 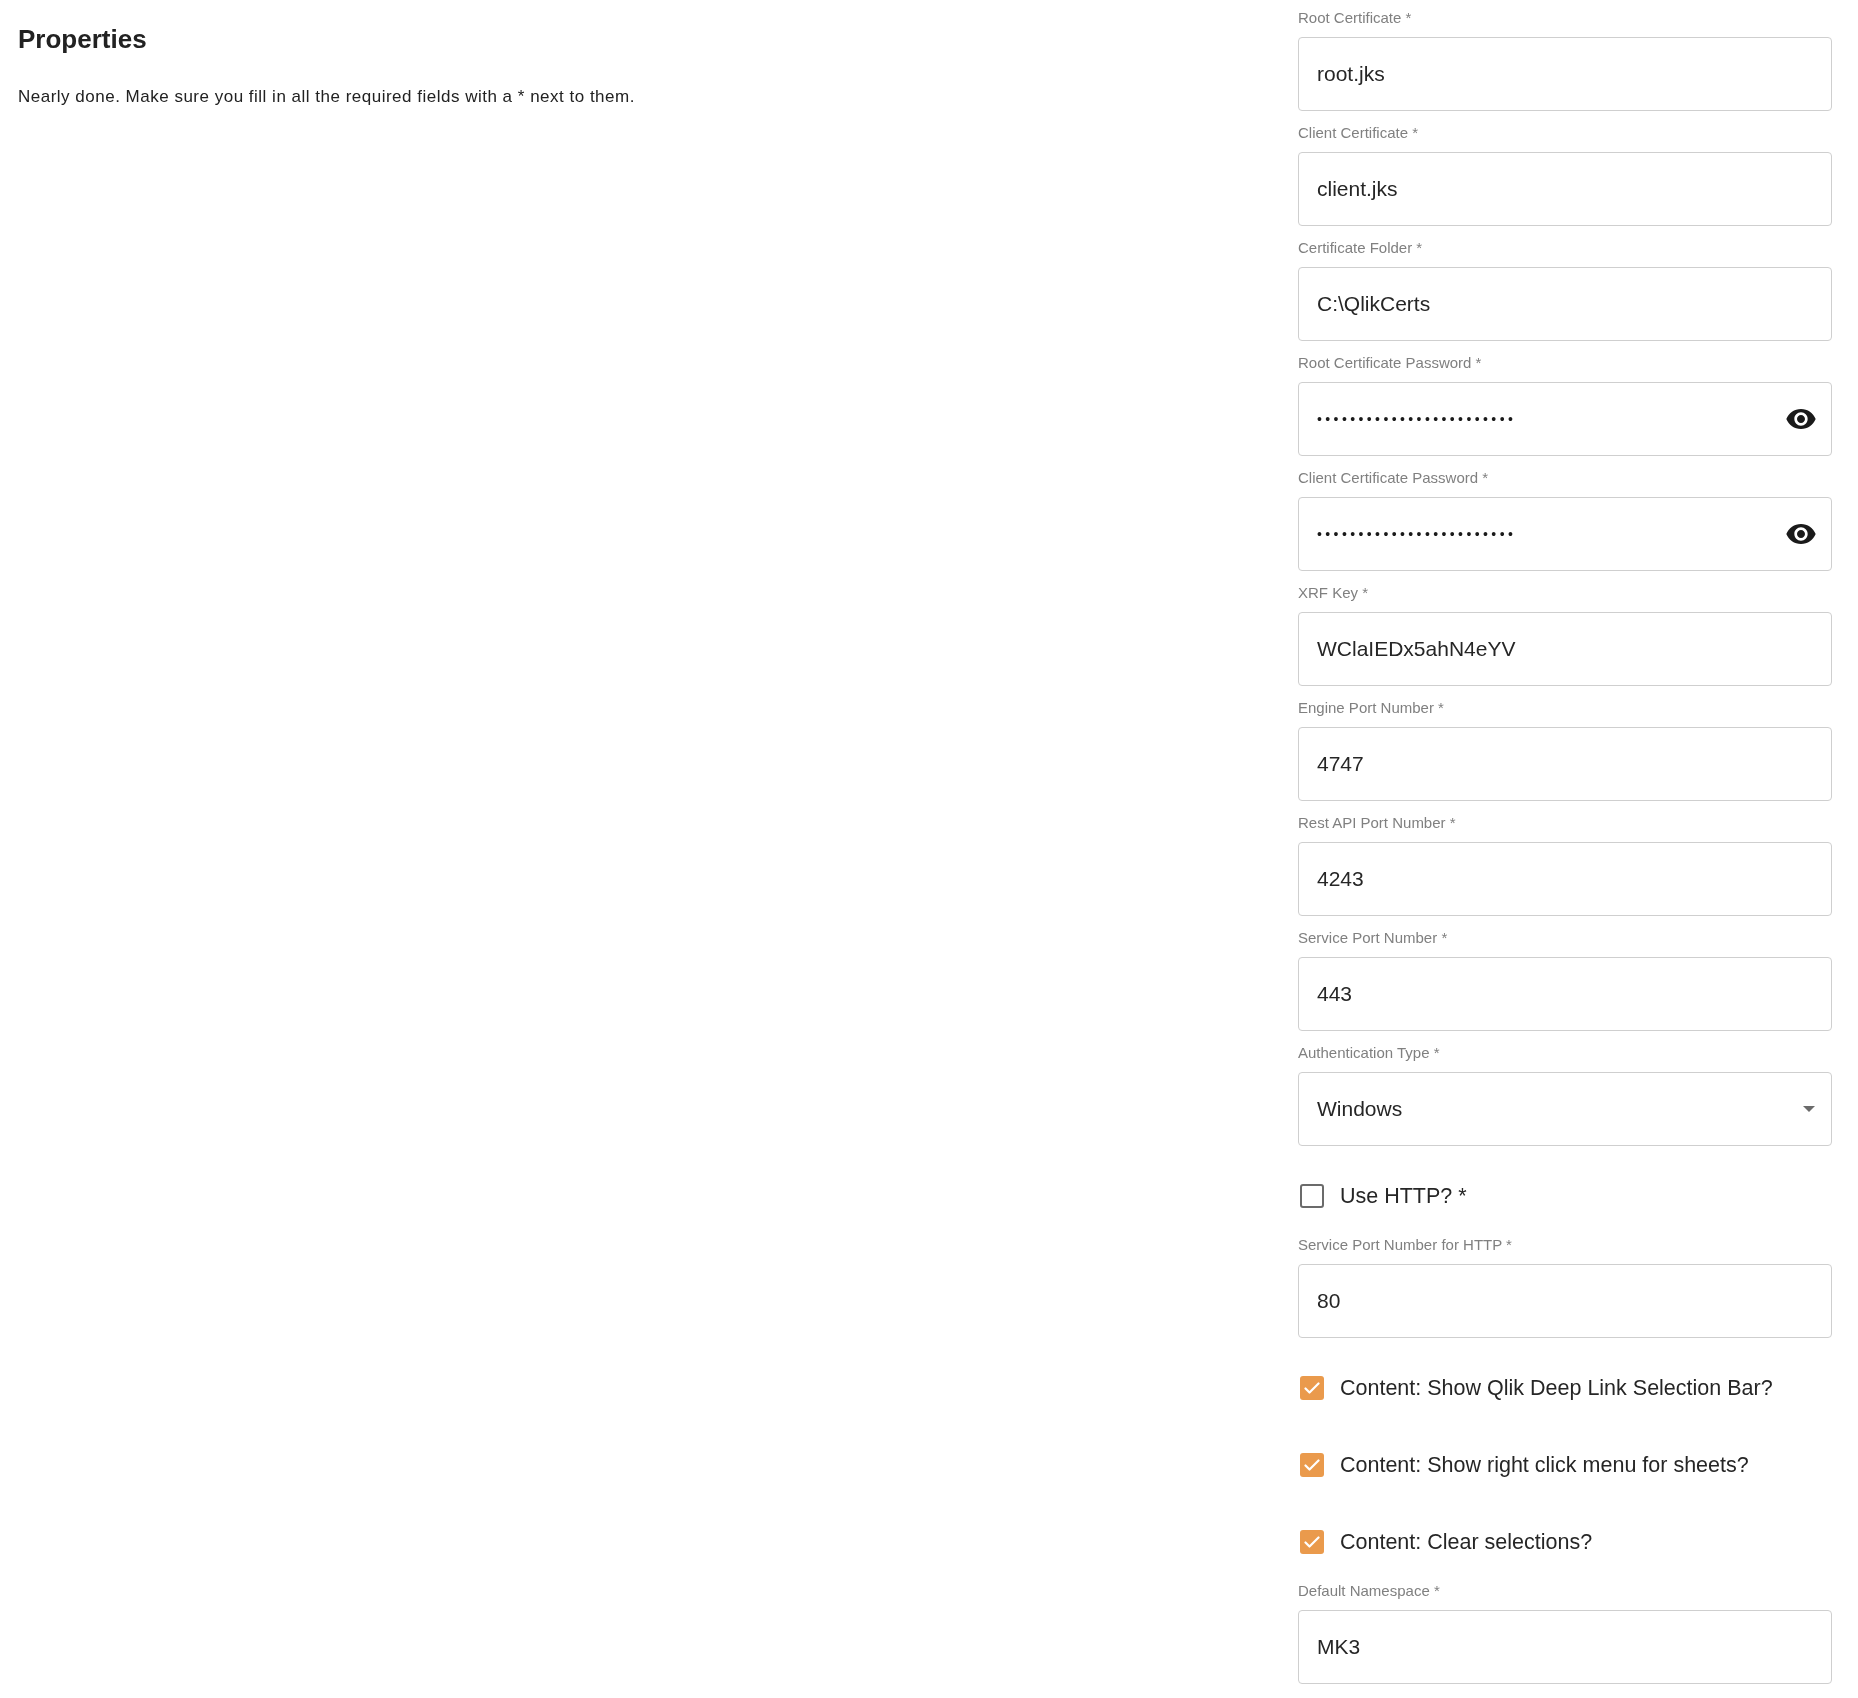 What do you see at coordinates (1333, 593) in the screenshot?
I see `field-label: XRF Key *` at bounding box center [1333, 593].